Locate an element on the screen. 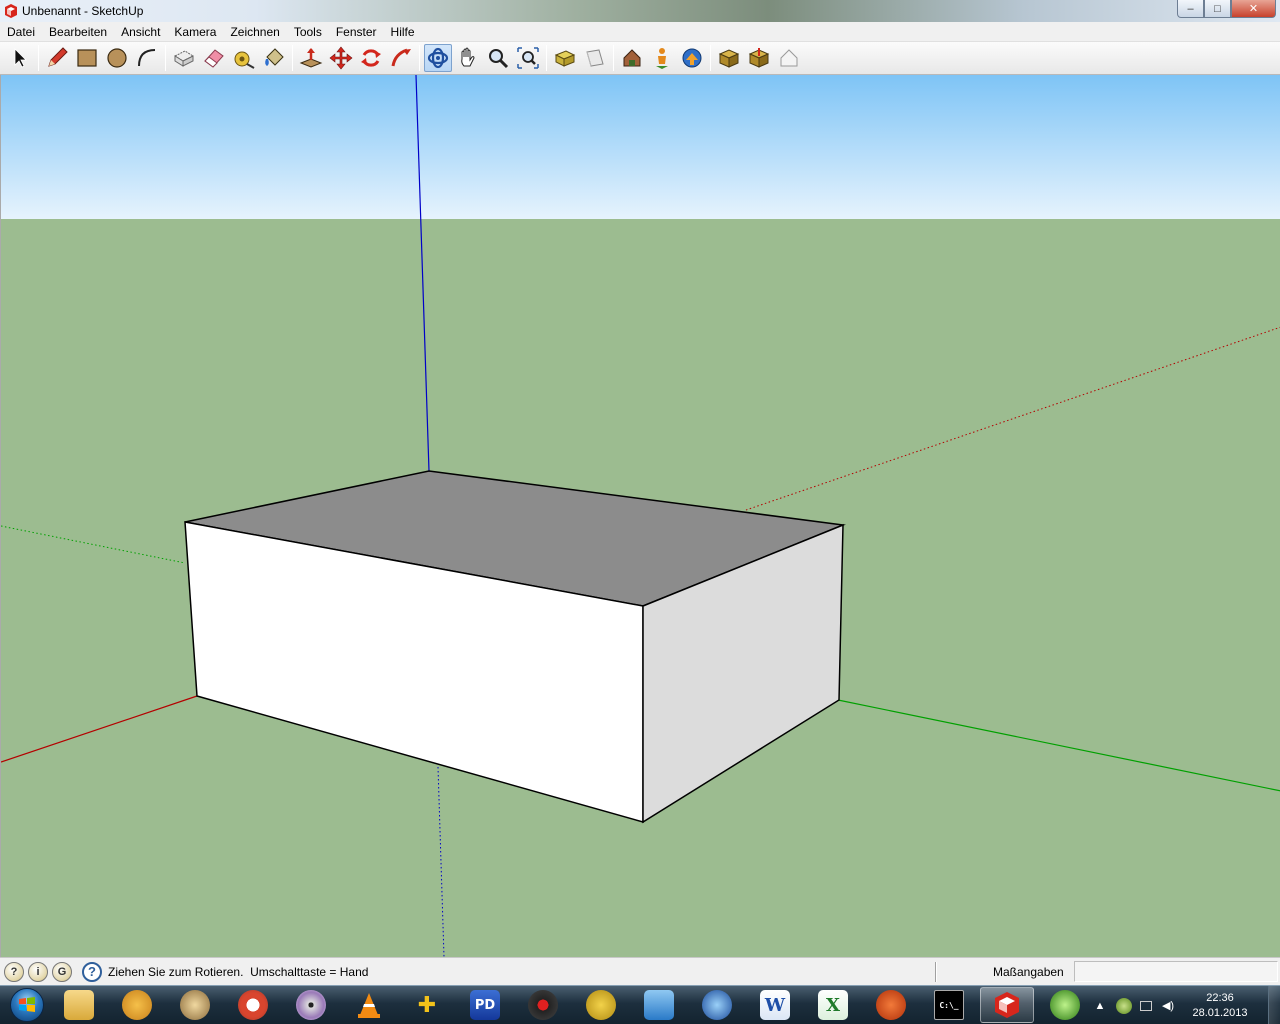 This screenshot has height=1024, width=1280. thunderbird-icon is located at coordinates (137, 1005).